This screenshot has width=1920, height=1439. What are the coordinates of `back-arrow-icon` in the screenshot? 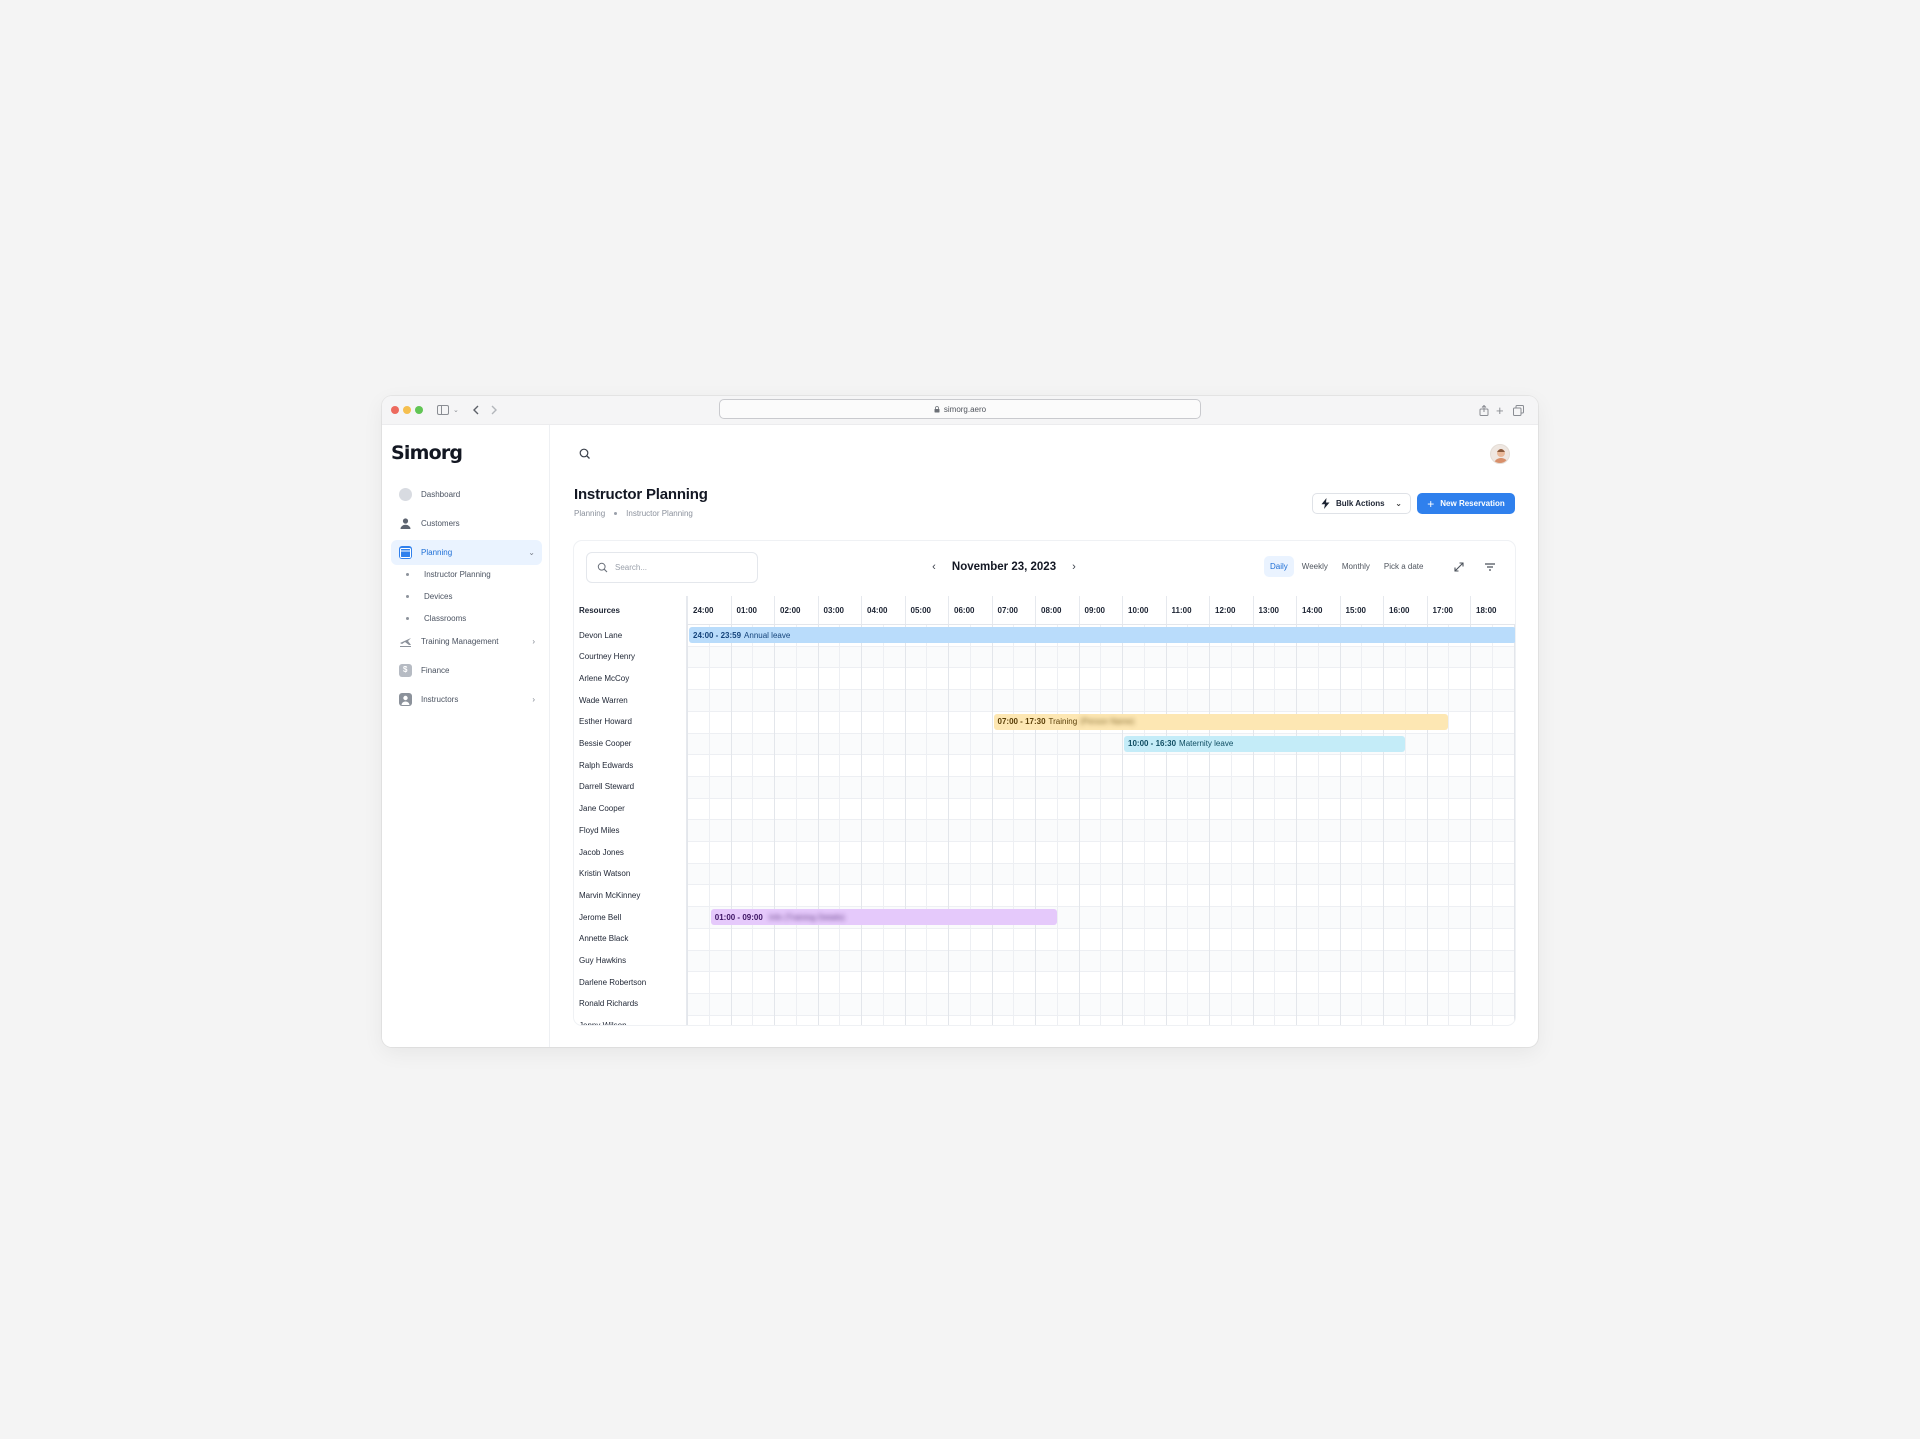 It's located at (476, 410).